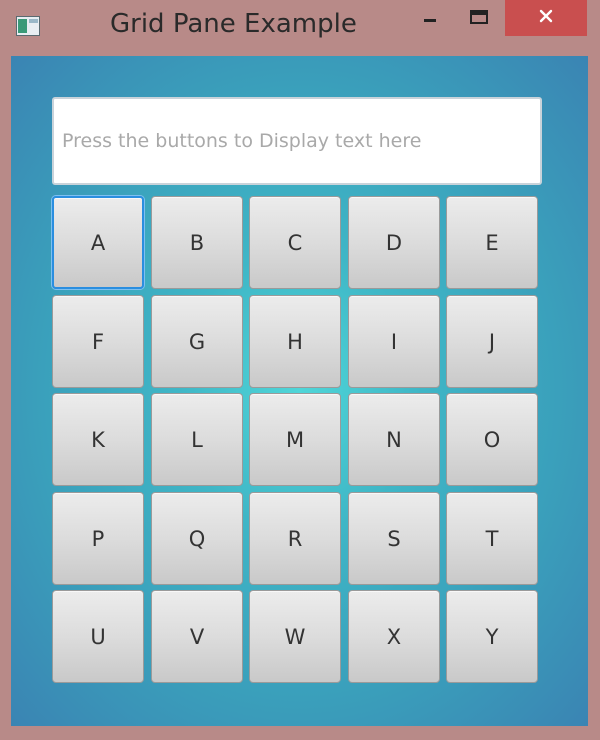 Image resolution: width=600 pixels, height=740 pixels. What do you see at coordinates (233, 24) in the screenshot?
I see `window-title: Grid Pane Example` at bounding box center [233, 24].